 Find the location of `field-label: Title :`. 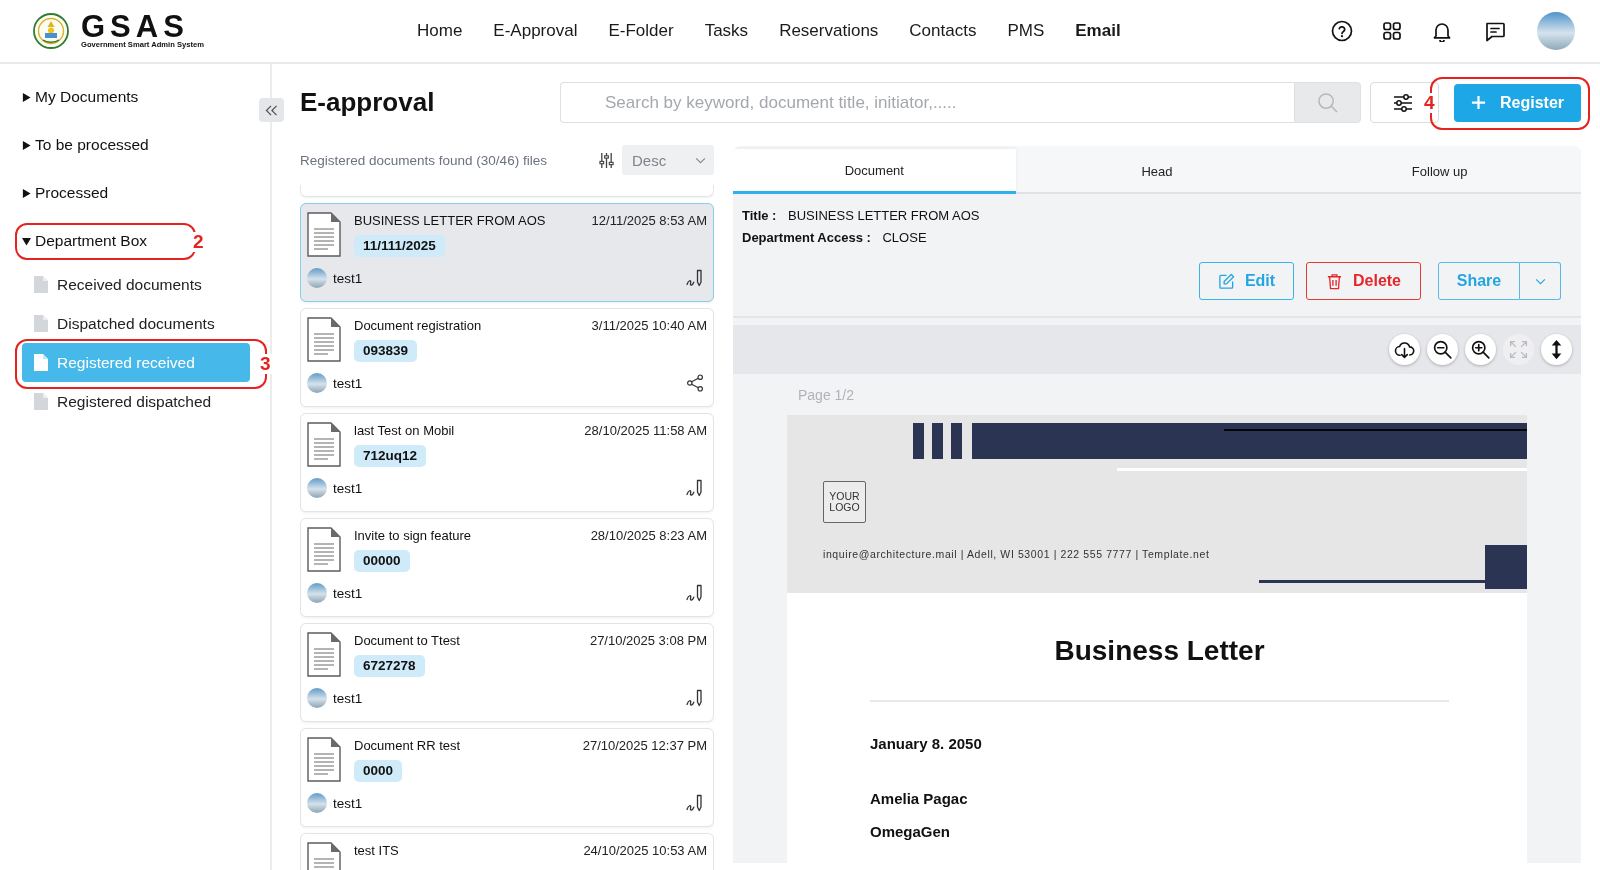

field-label: Title : is located at coordinates (759, 215).